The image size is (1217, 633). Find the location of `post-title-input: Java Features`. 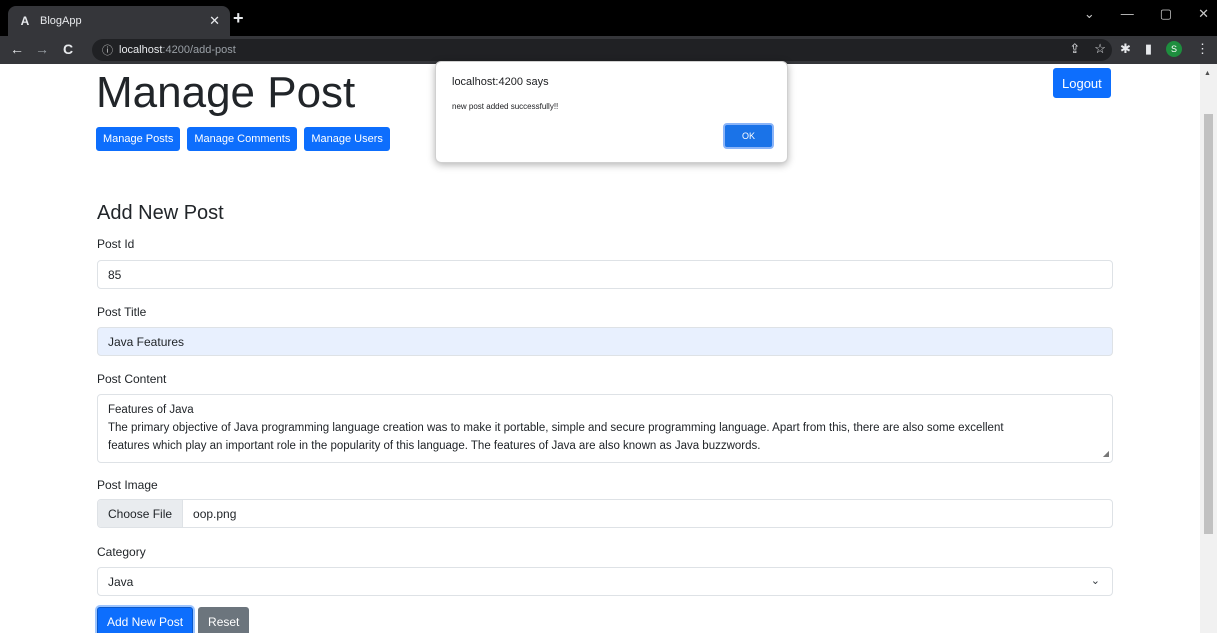

post-title-input: Java Features is located at coordinates (605, 341).